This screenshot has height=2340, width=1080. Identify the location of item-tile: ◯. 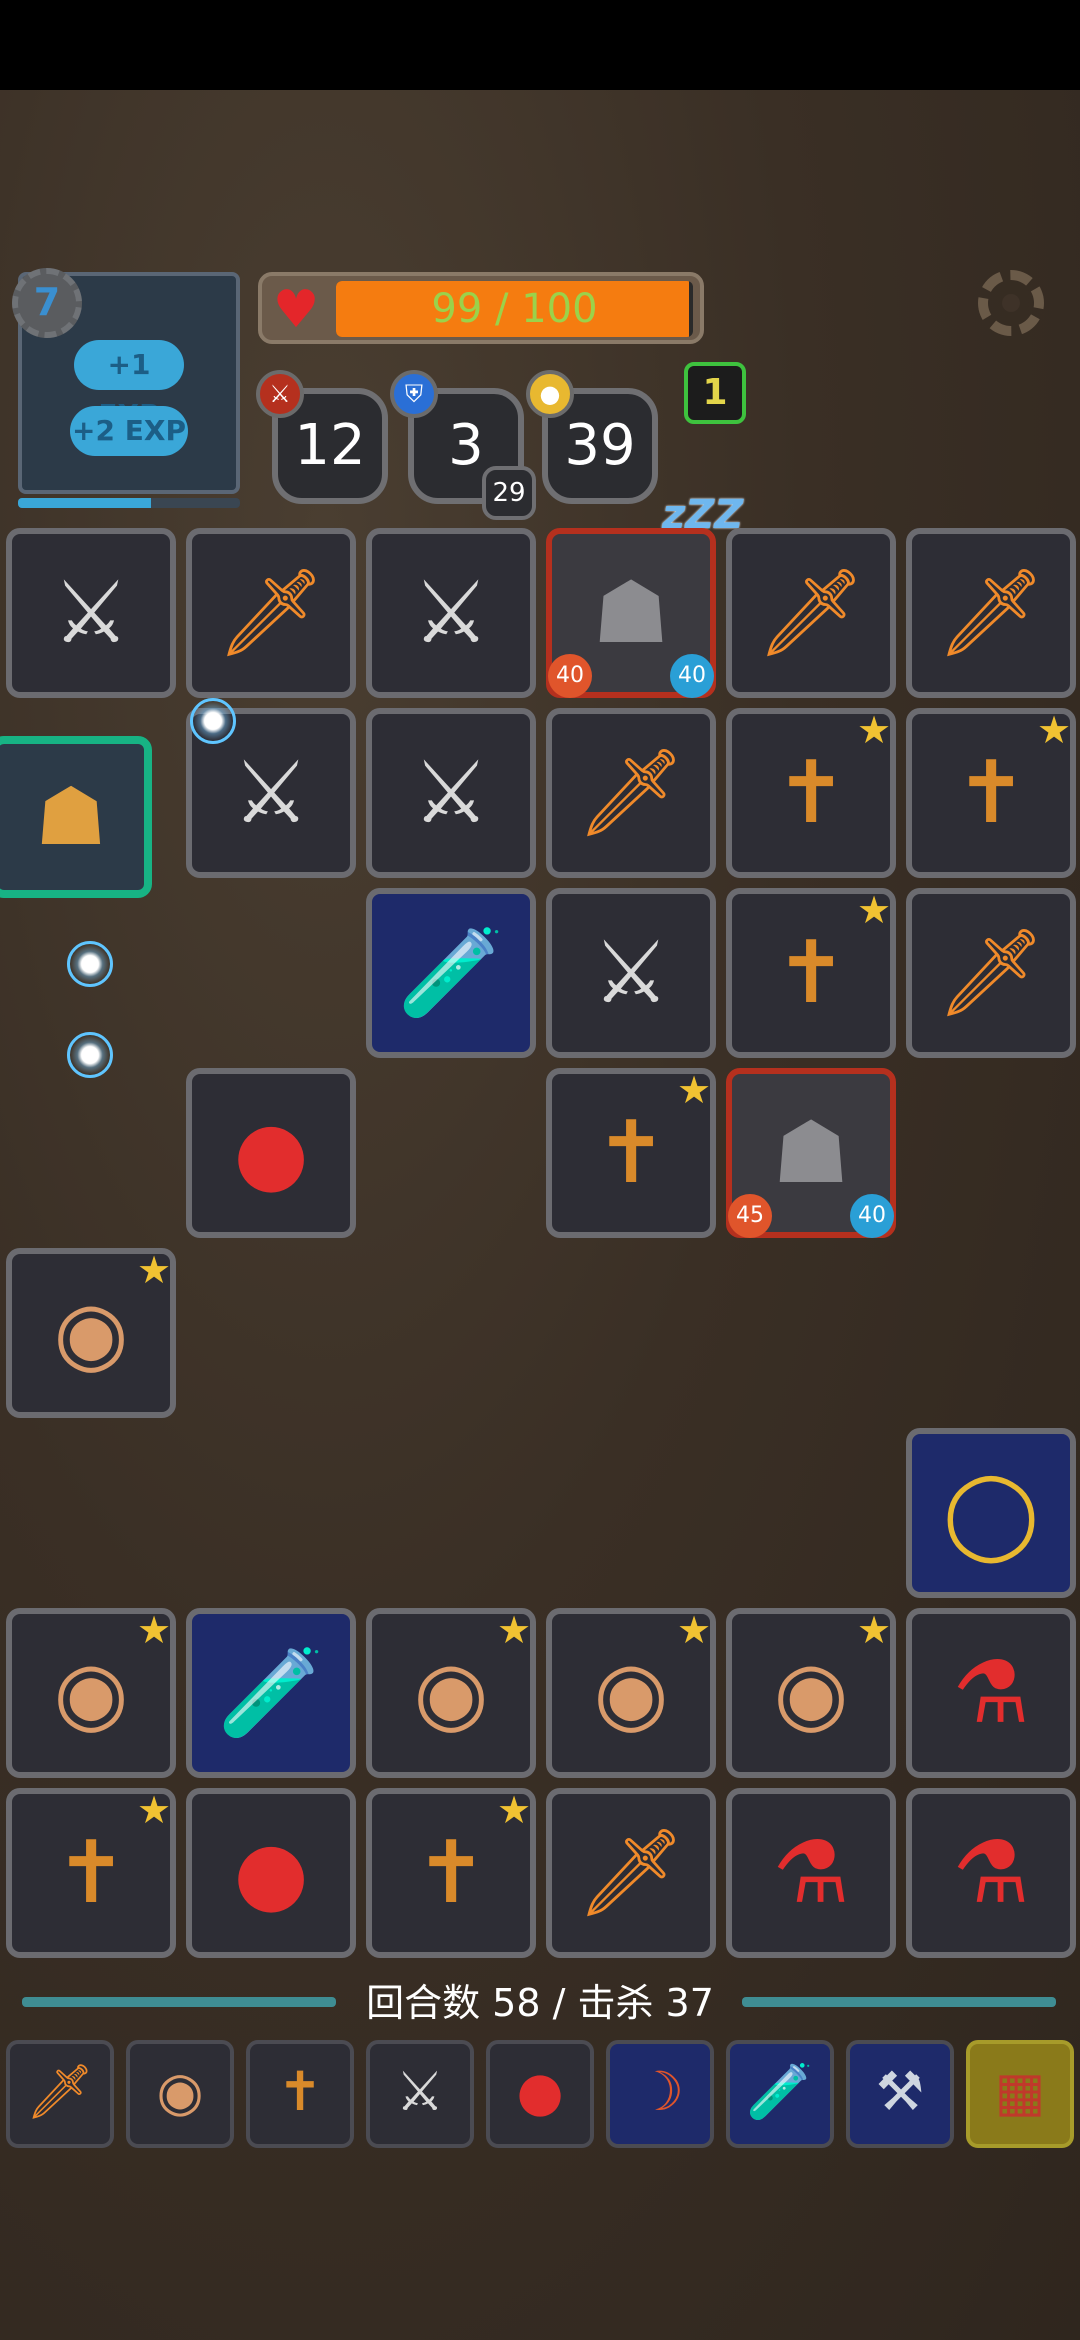
(991, 1513).